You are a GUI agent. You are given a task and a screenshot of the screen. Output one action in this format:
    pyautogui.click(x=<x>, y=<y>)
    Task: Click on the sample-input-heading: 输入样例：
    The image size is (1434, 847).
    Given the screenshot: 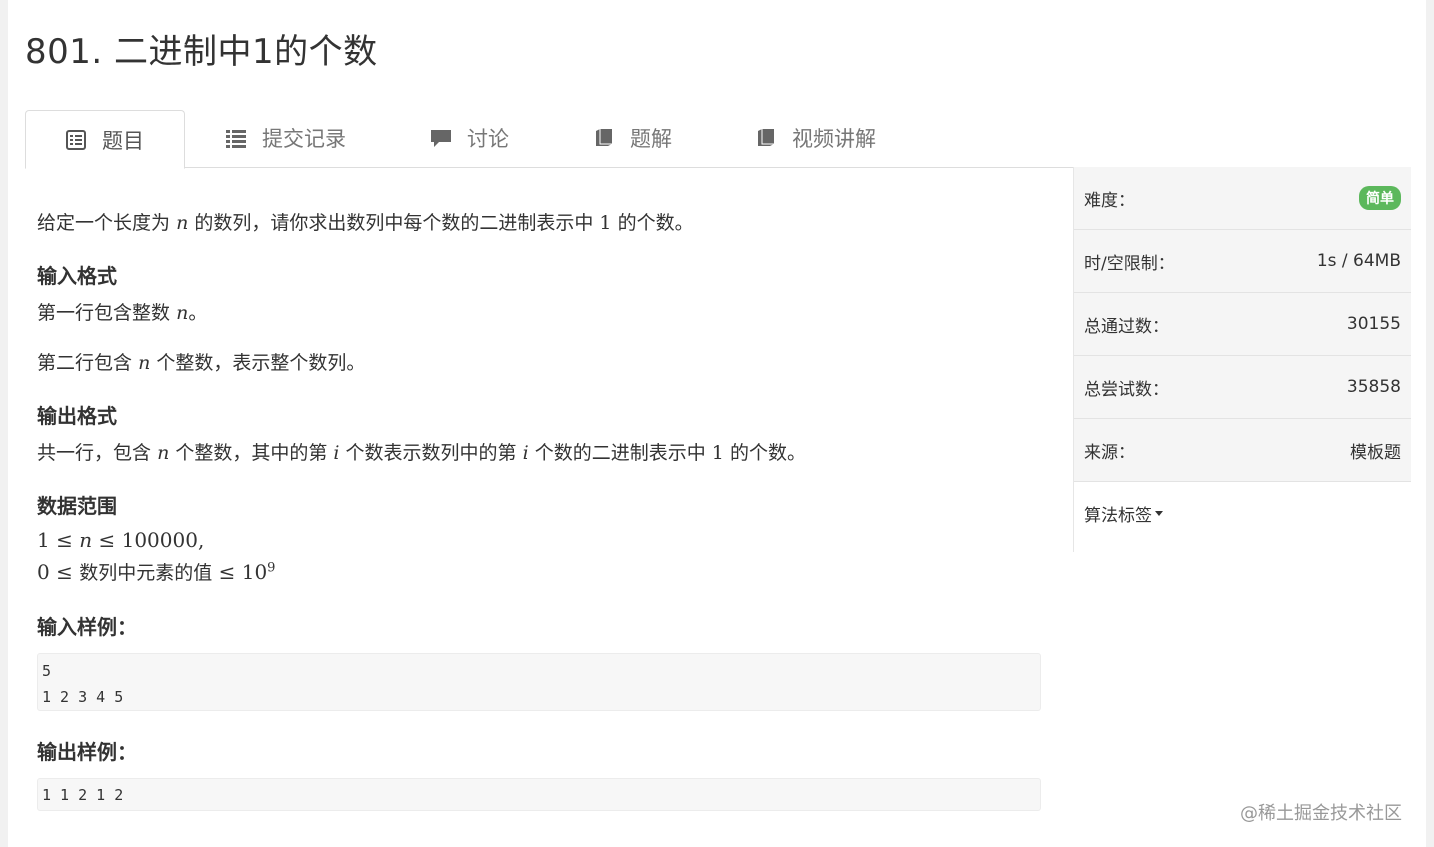 What is the action you would take?
    pyautogui.click(x=87, y=627)
    